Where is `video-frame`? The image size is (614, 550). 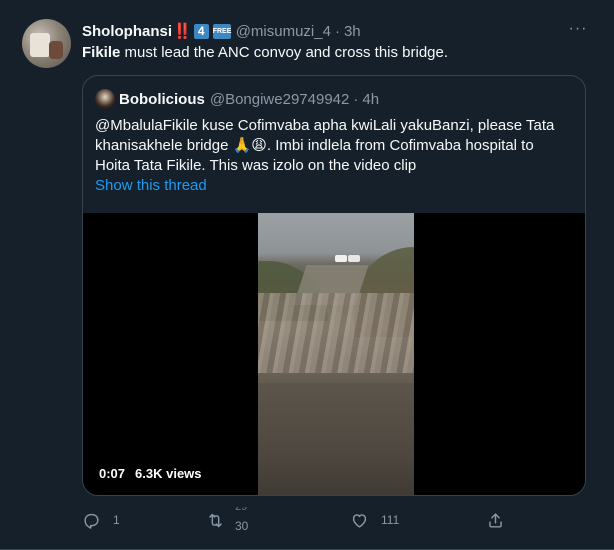
video-frame is located at coordinates (336, 354).